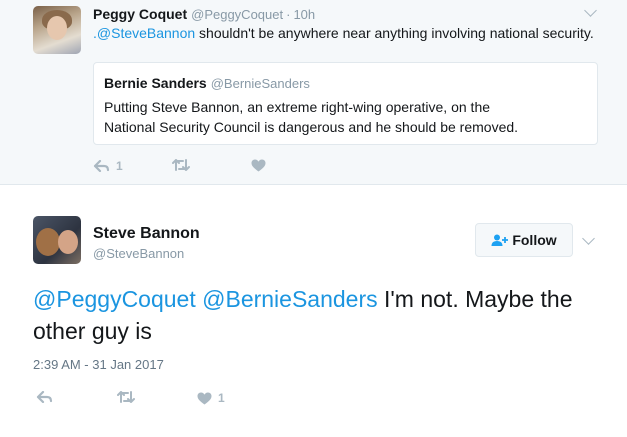 This screenshot has width=627, height=437. Describe the element at coordinates (313, 184) in the screenshot. I see `tweet-divider` at that location.